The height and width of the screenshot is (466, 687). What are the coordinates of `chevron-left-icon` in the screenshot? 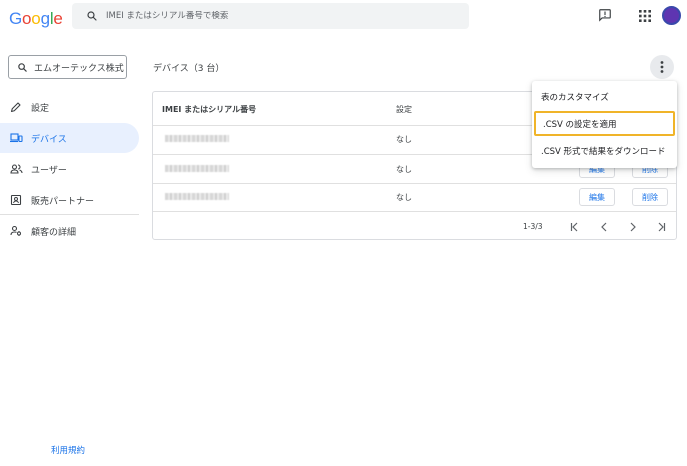 It's located at (604, 226).